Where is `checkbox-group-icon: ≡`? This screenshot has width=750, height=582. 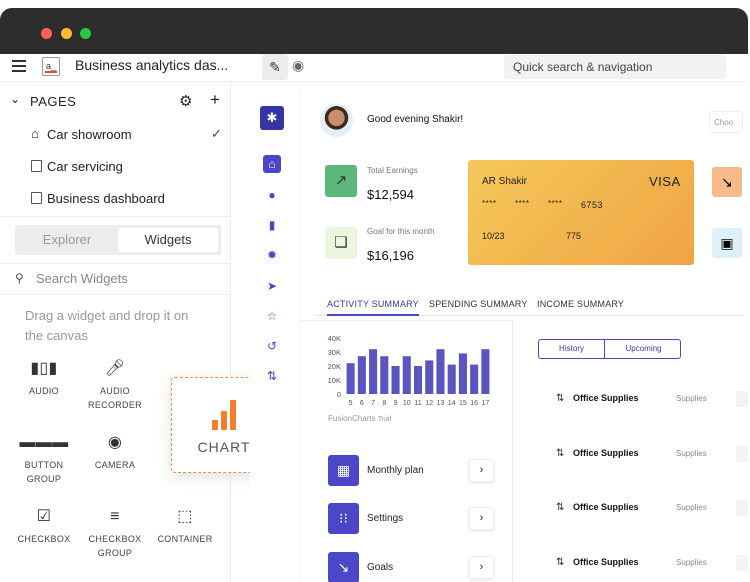 checkbox-group-icon: ≡ is located at coordinates (115, 516).